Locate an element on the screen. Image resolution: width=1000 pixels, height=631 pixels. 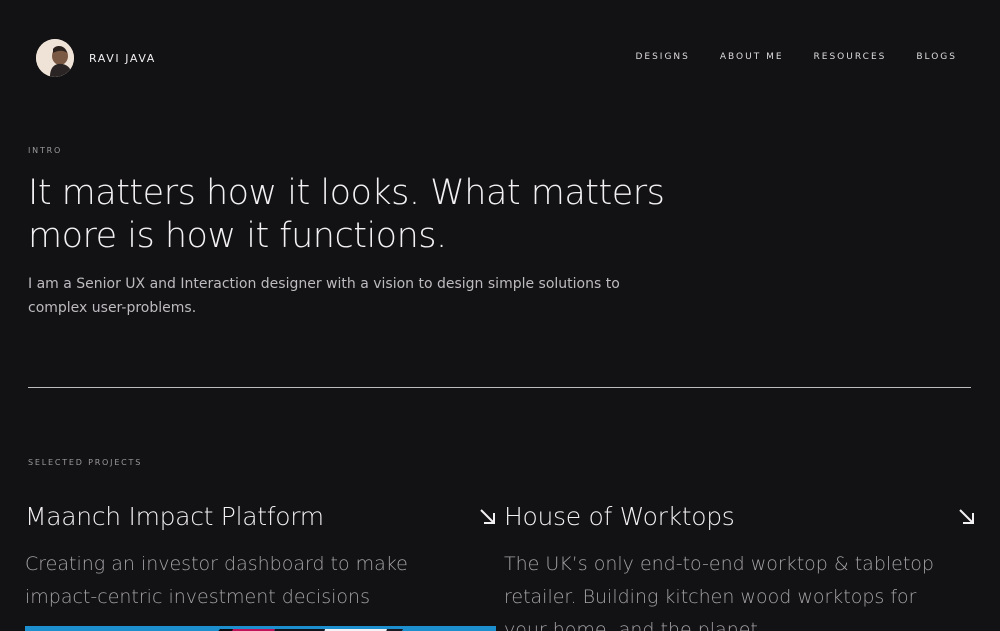
avatar is located at coordinates (55, 58).